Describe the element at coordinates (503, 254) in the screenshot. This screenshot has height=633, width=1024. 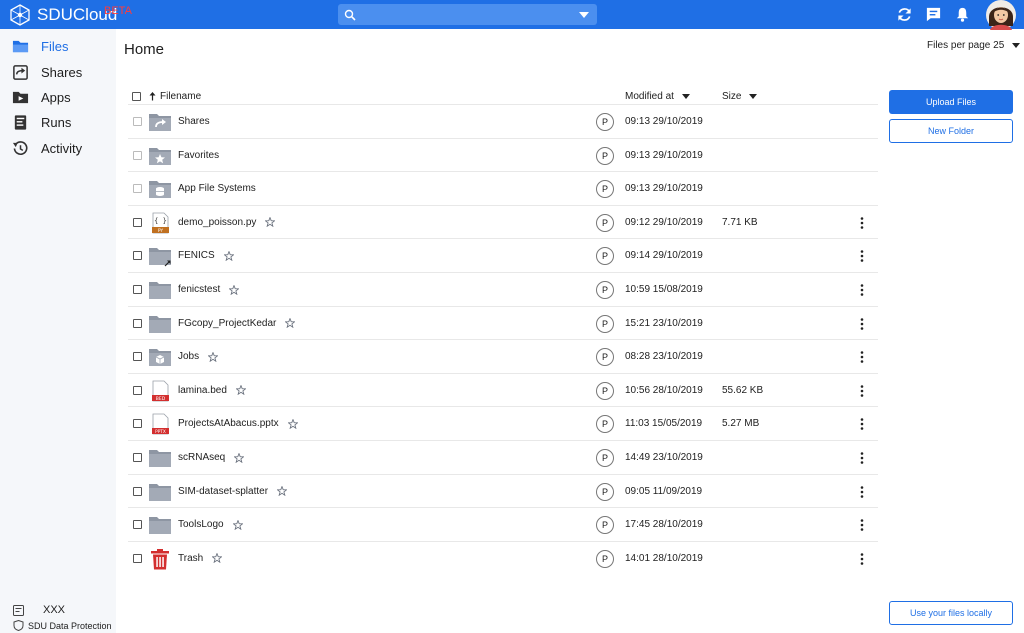
I see `table-row: FENICS P 09:14 29/10/2019` at that location.